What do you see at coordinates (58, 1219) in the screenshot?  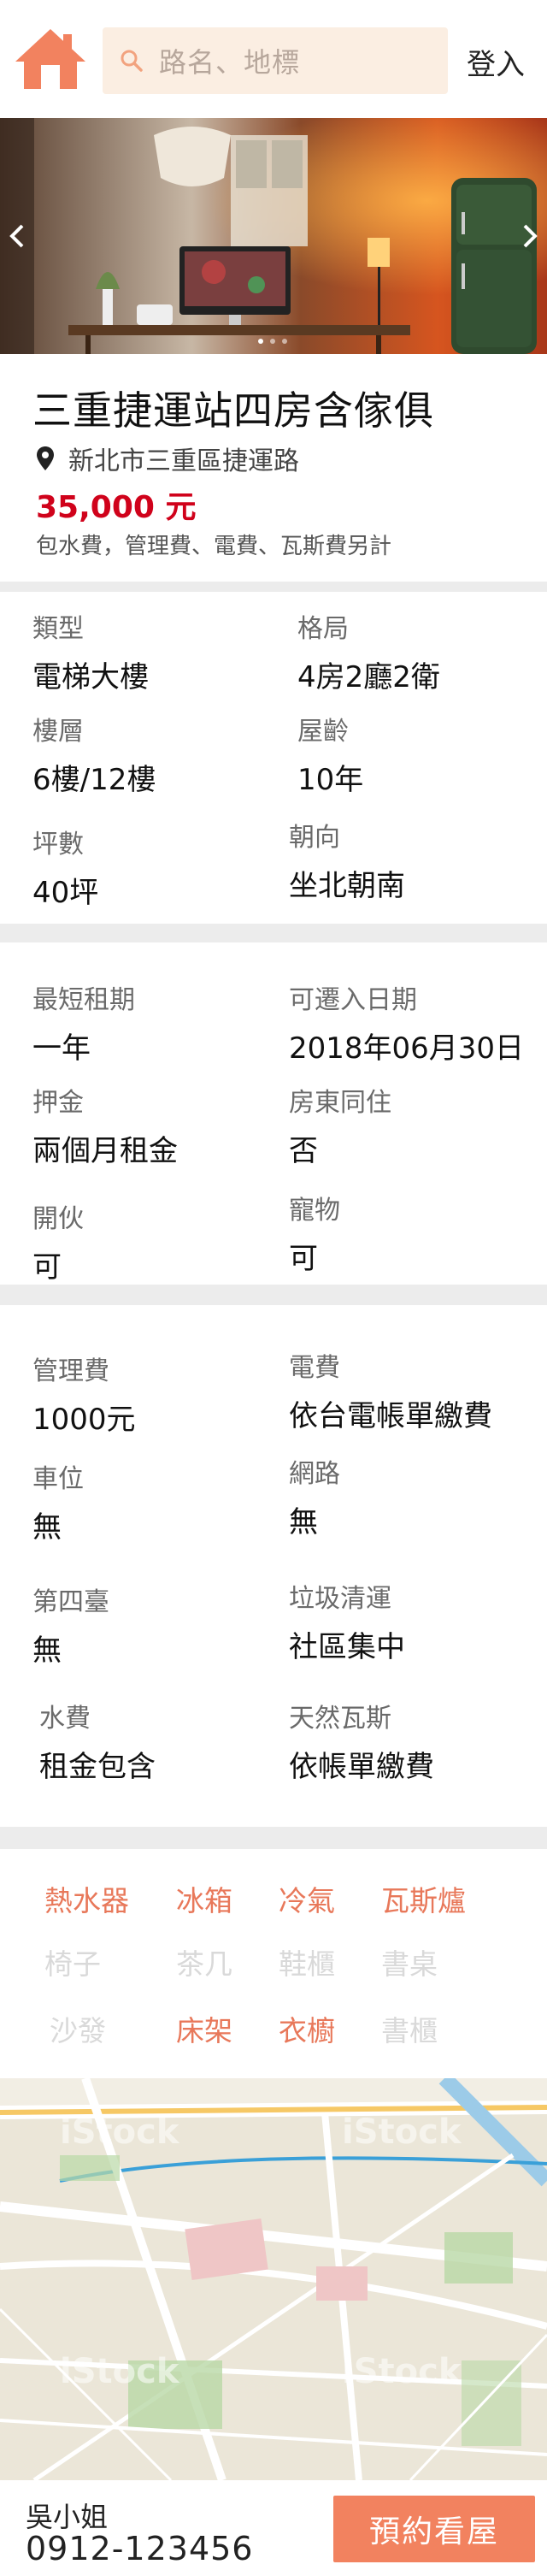 I see `info-label: 開伙` at bounding box center [58, 1219].